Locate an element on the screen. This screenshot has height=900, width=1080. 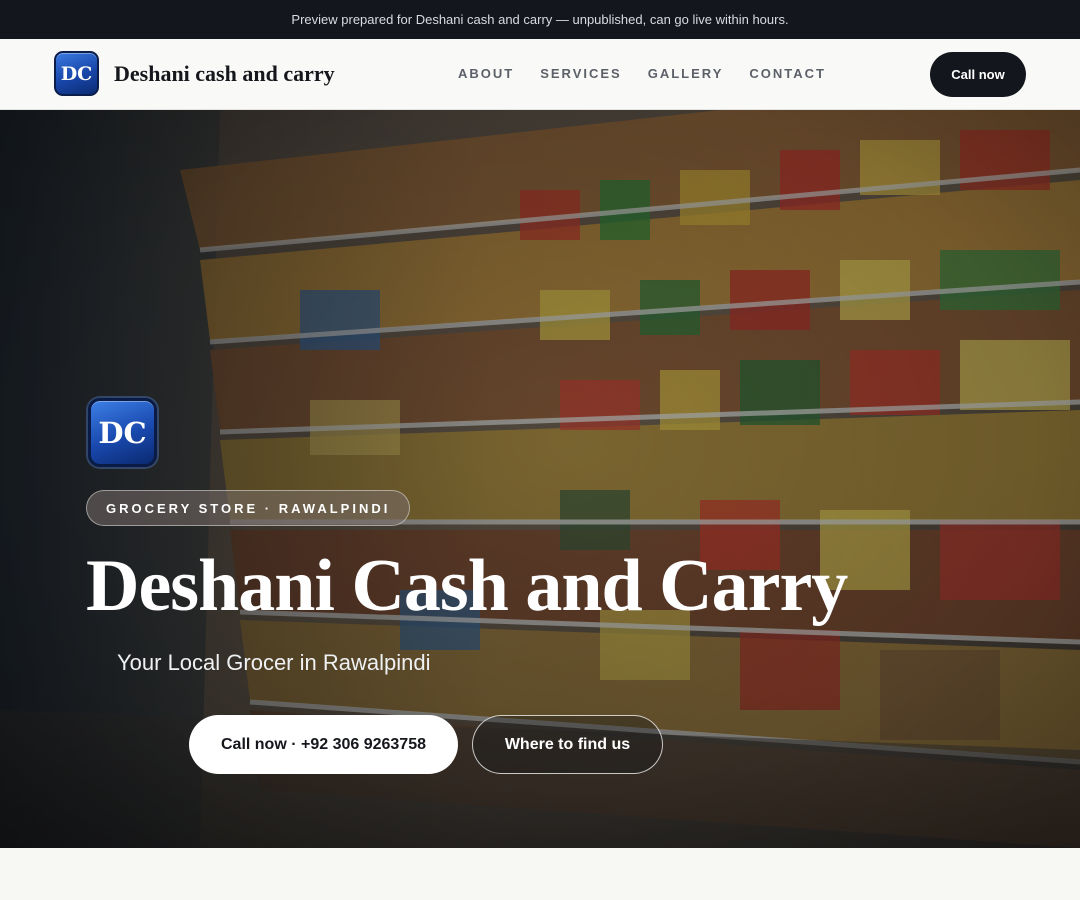
hero-logo: DC is located at coordinates (122, 432).